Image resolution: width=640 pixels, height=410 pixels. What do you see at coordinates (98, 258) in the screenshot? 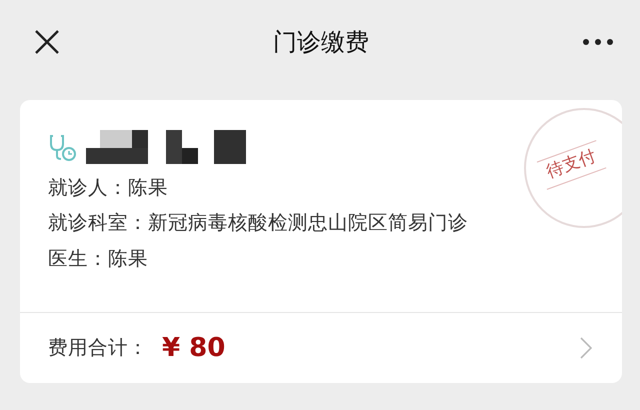
I see `info-line: 医生：陈果` at bounding box center [98, 258].